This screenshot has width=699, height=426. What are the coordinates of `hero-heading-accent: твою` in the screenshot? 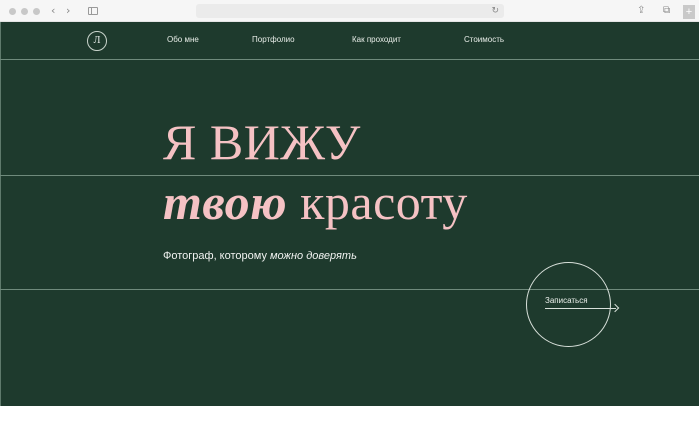 It's located at (225, 202).